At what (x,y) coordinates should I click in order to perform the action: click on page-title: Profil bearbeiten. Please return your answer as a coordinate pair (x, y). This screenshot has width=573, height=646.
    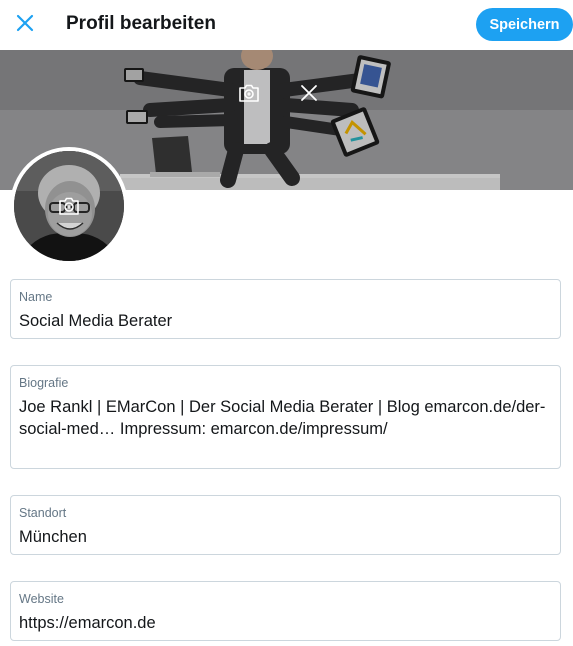
    Looking at the image, I should click on (141, 23).